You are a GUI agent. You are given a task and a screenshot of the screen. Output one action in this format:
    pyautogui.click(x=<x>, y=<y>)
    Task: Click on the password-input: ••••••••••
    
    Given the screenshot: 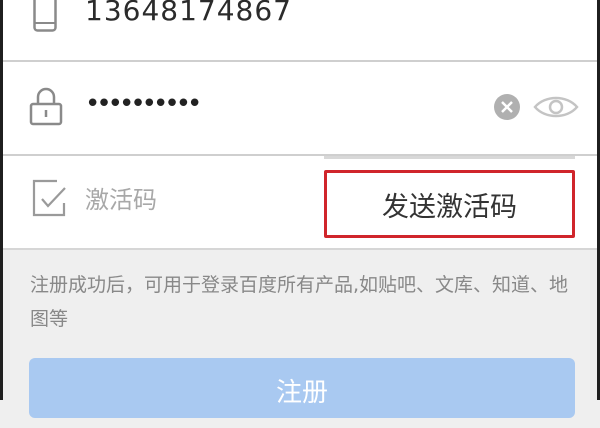 What is the action you would take?
    pyautogui.click(x=143, y=104)
    